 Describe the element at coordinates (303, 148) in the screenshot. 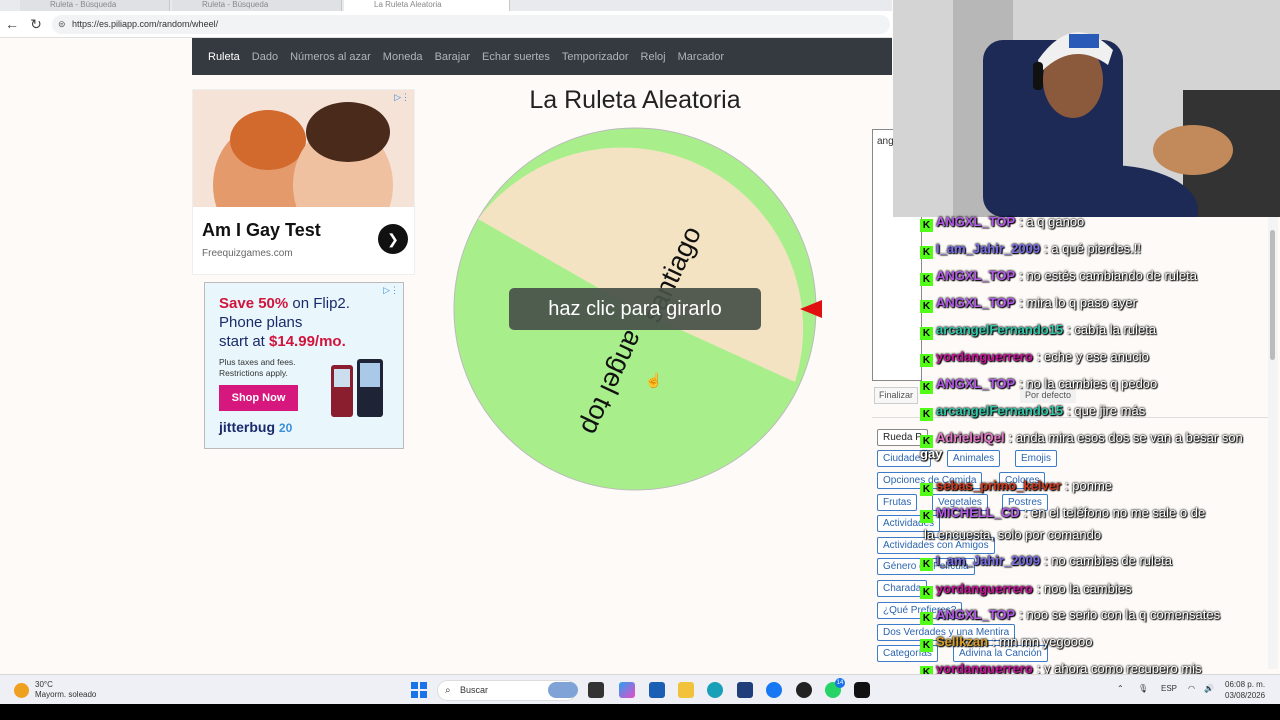

I see `ad-illustration` at that location.